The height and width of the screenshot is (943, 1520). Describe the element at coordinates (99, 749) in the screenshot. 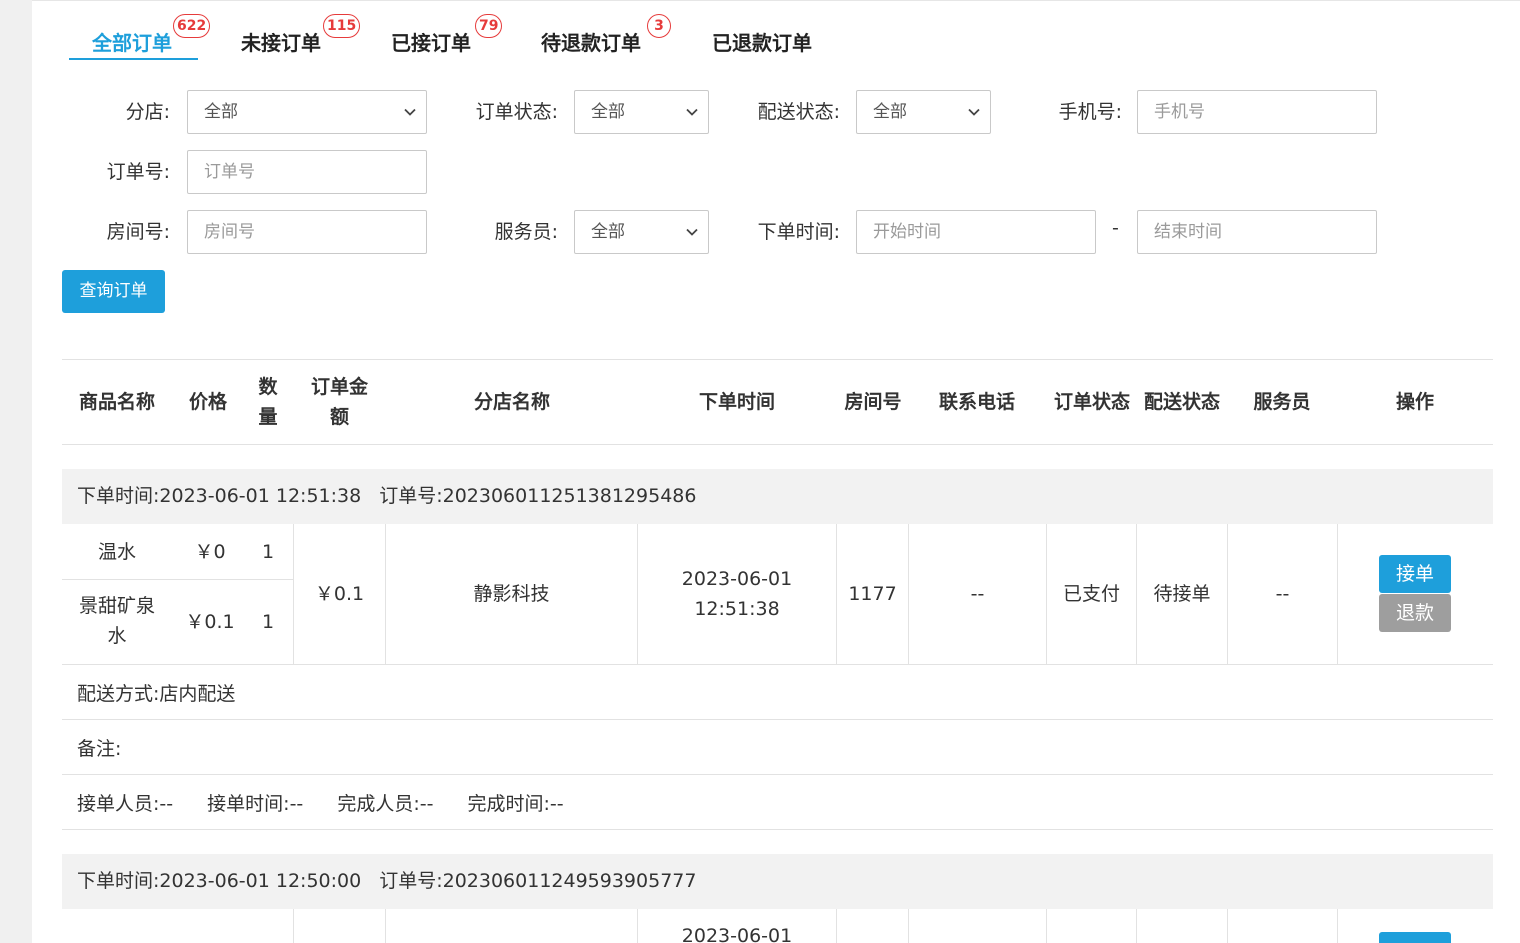

I see `remark-label: 备注:` at that location.